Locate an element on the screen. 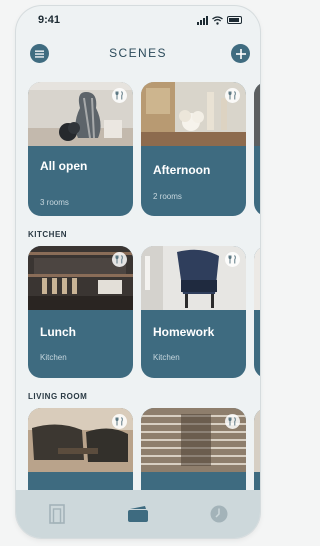 The image size is (320, 546). menu-icon is located at coordinates (39, 54).